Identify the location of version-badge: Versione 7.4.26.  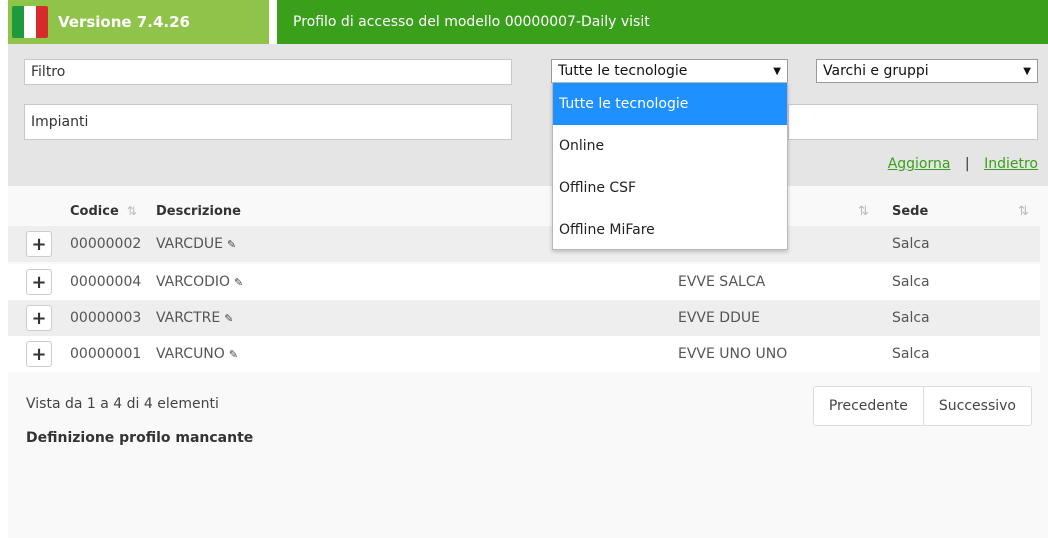
(138, 22).